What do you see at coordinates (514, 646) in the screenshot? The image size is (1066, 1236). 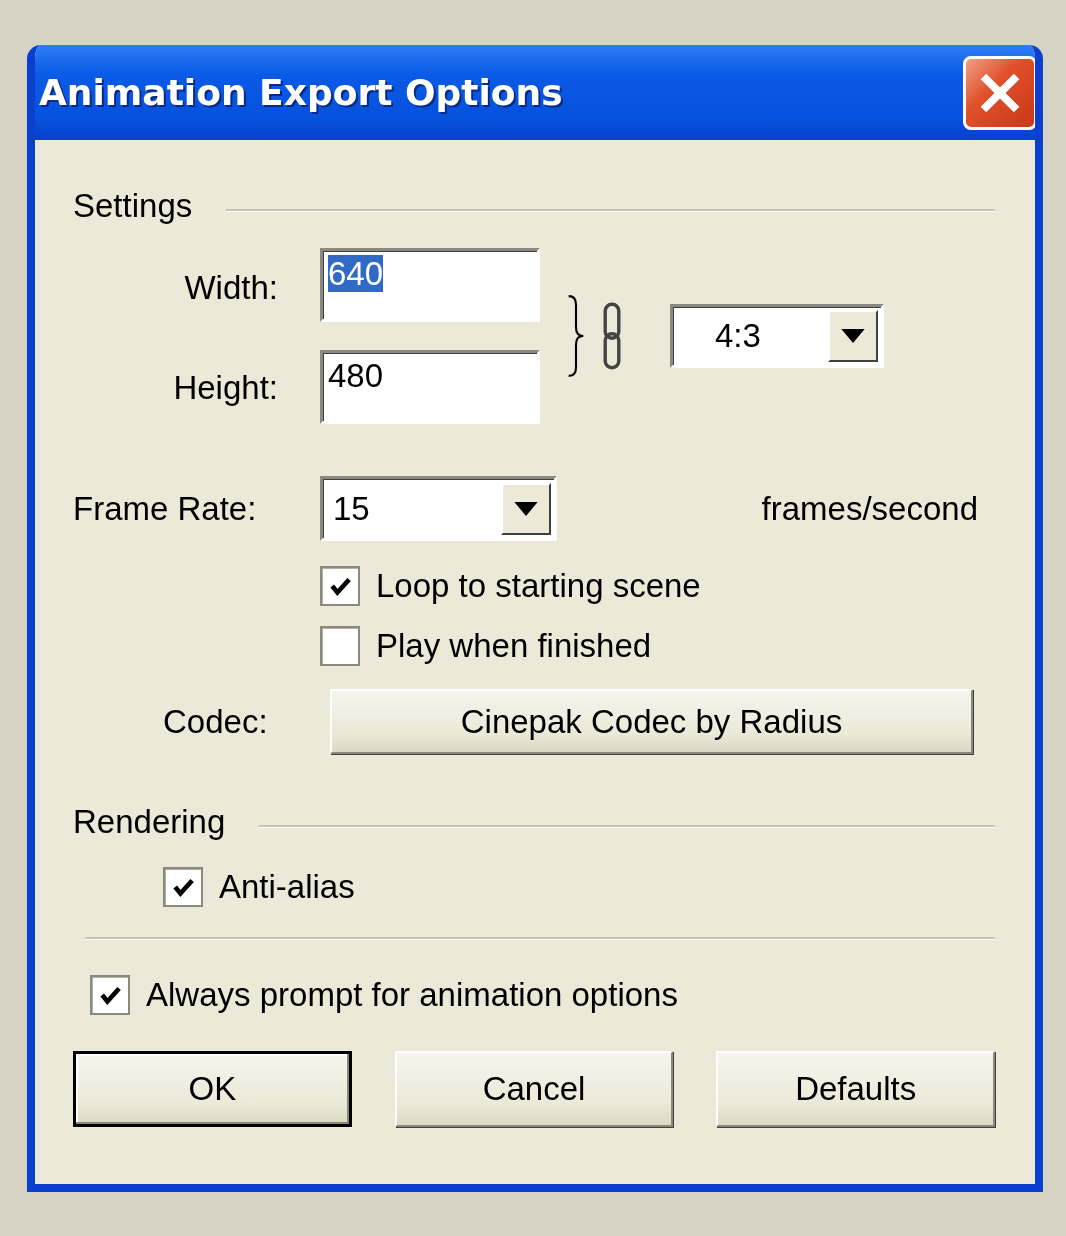 I see `checkbox-label: Play when finished` at bounding box center [514, 646].